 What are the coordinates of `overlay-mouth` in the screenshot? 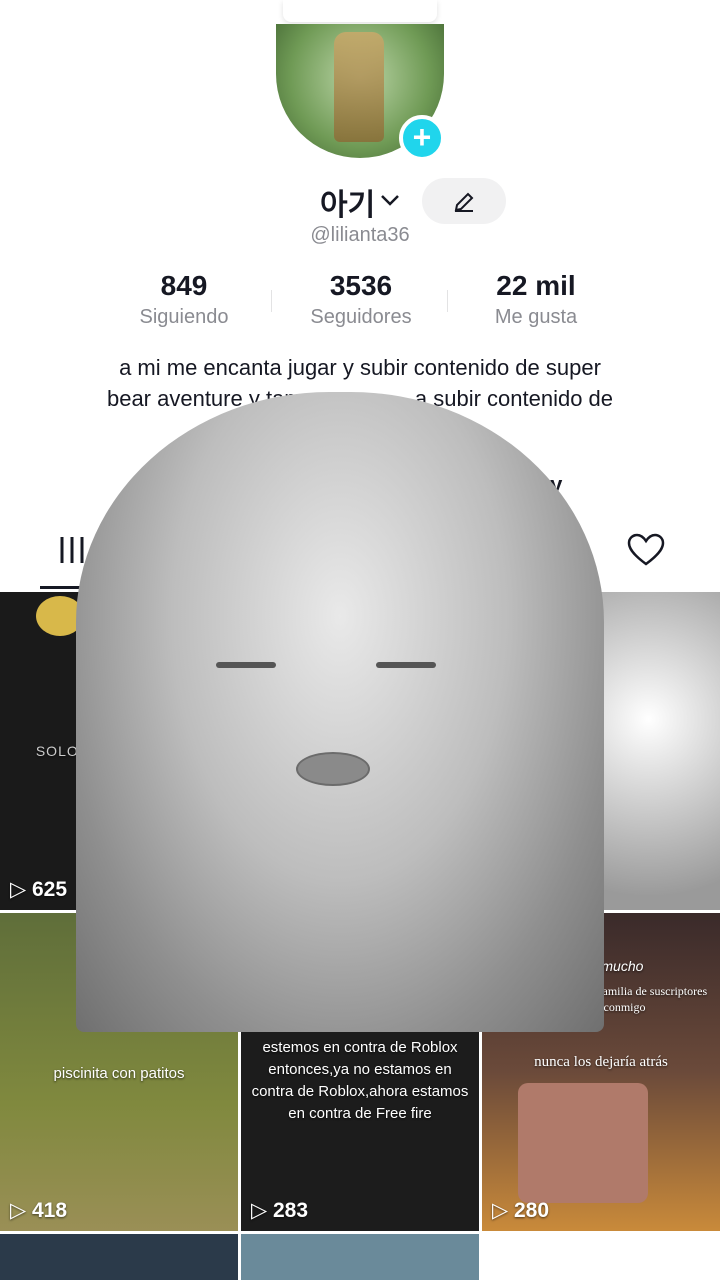 It's located at (333, 769).